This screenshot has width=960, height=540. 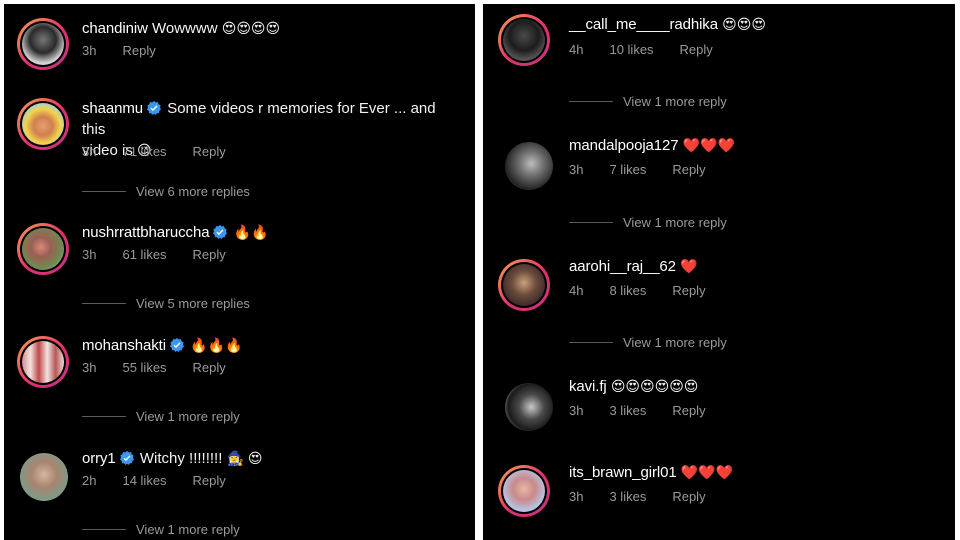 I want to click on comment-text: Witchy !!!!!!!!, so click(x=181, y=458).